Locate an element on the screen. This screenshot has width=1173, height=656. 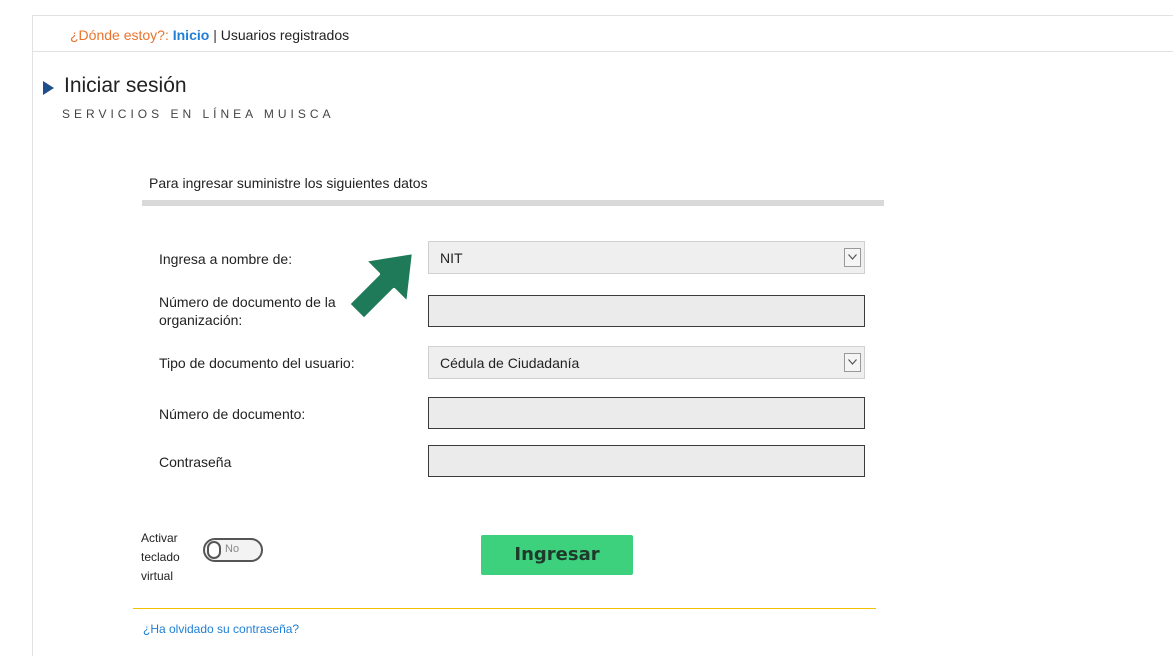
title-arrow-icon is located at coordinates (48, 88).